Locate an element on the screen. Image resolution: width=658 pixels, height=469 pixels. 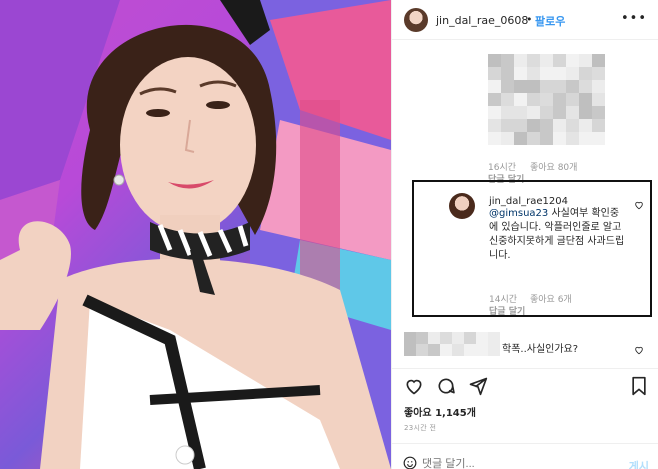
follow-button: 팔로우 is located at coordinates (550, 21).